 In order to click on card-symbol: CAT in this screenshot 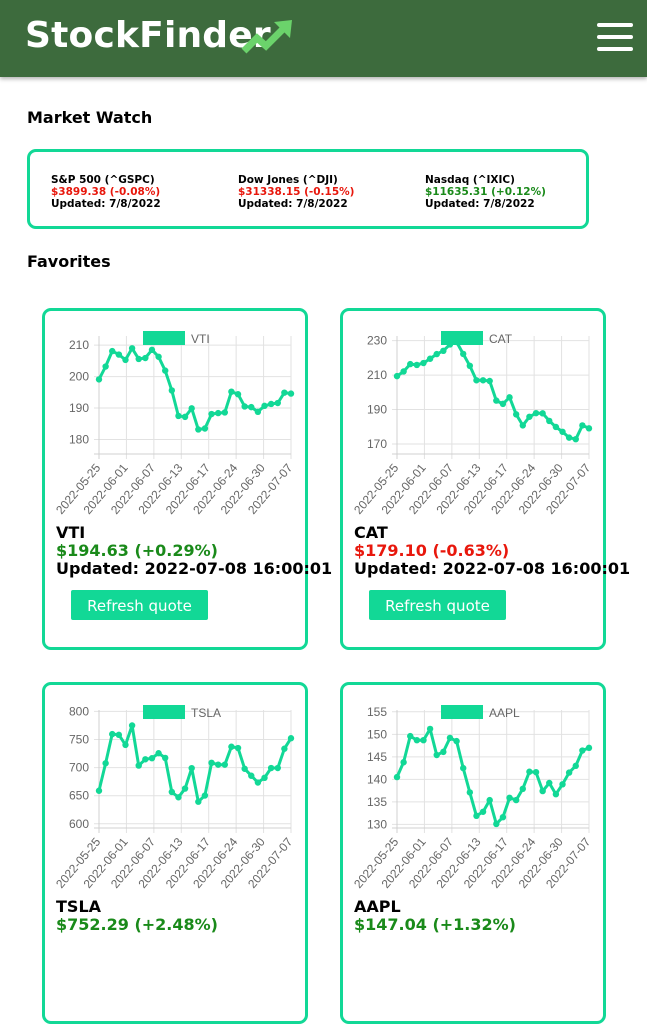, I will do `click(371, 532)`.